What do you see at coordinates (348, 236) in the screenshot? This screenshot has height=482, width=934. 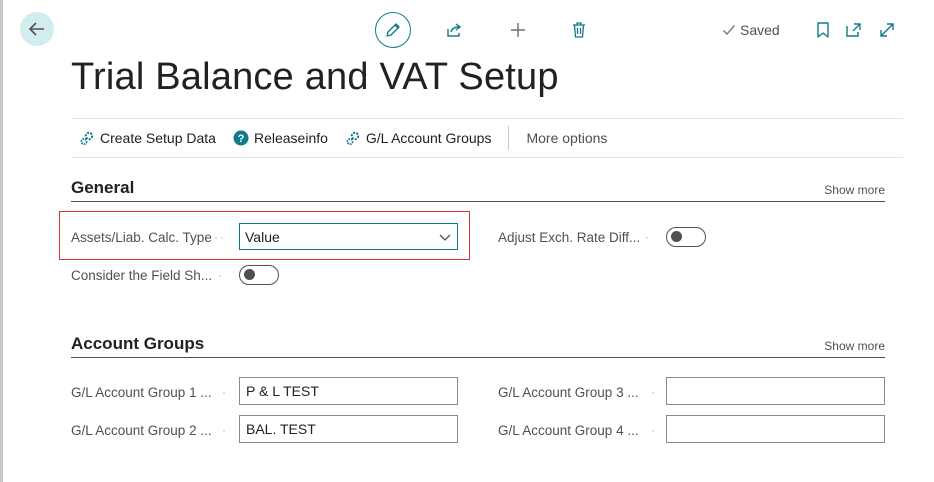 I see `assets-calc-type-select: Value` at bounding box center [348, 236].